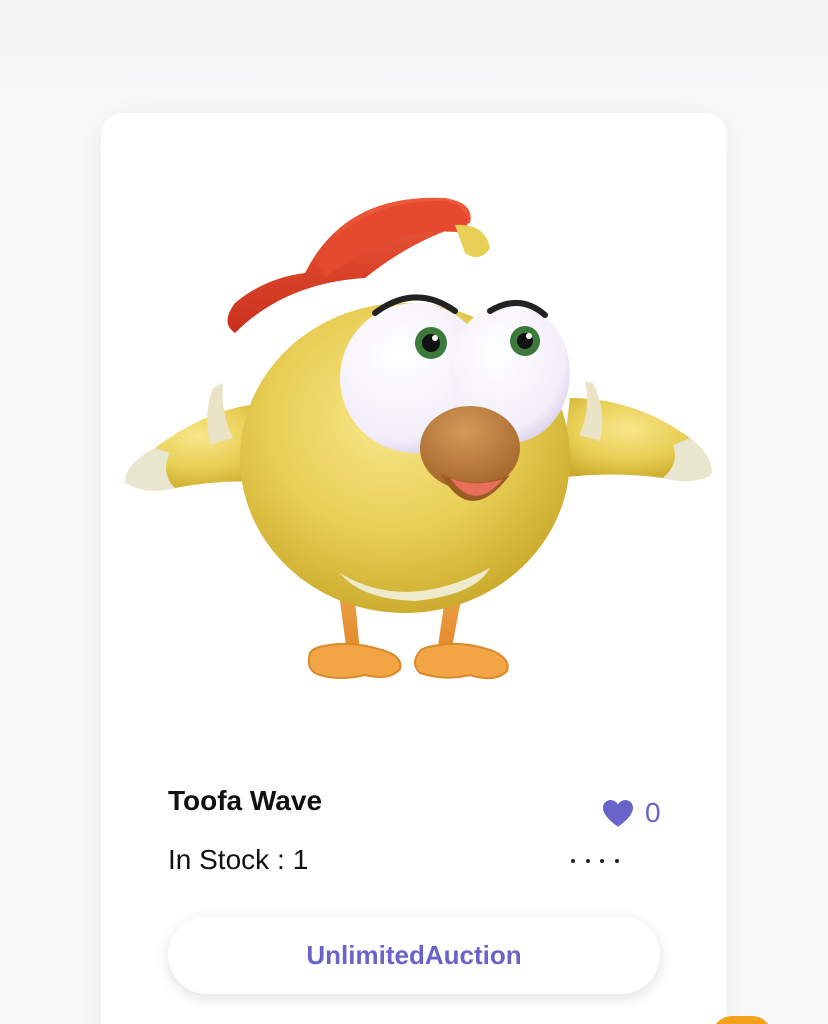  I want to click on stock-info: In Stock : 1, so click(238, 860).